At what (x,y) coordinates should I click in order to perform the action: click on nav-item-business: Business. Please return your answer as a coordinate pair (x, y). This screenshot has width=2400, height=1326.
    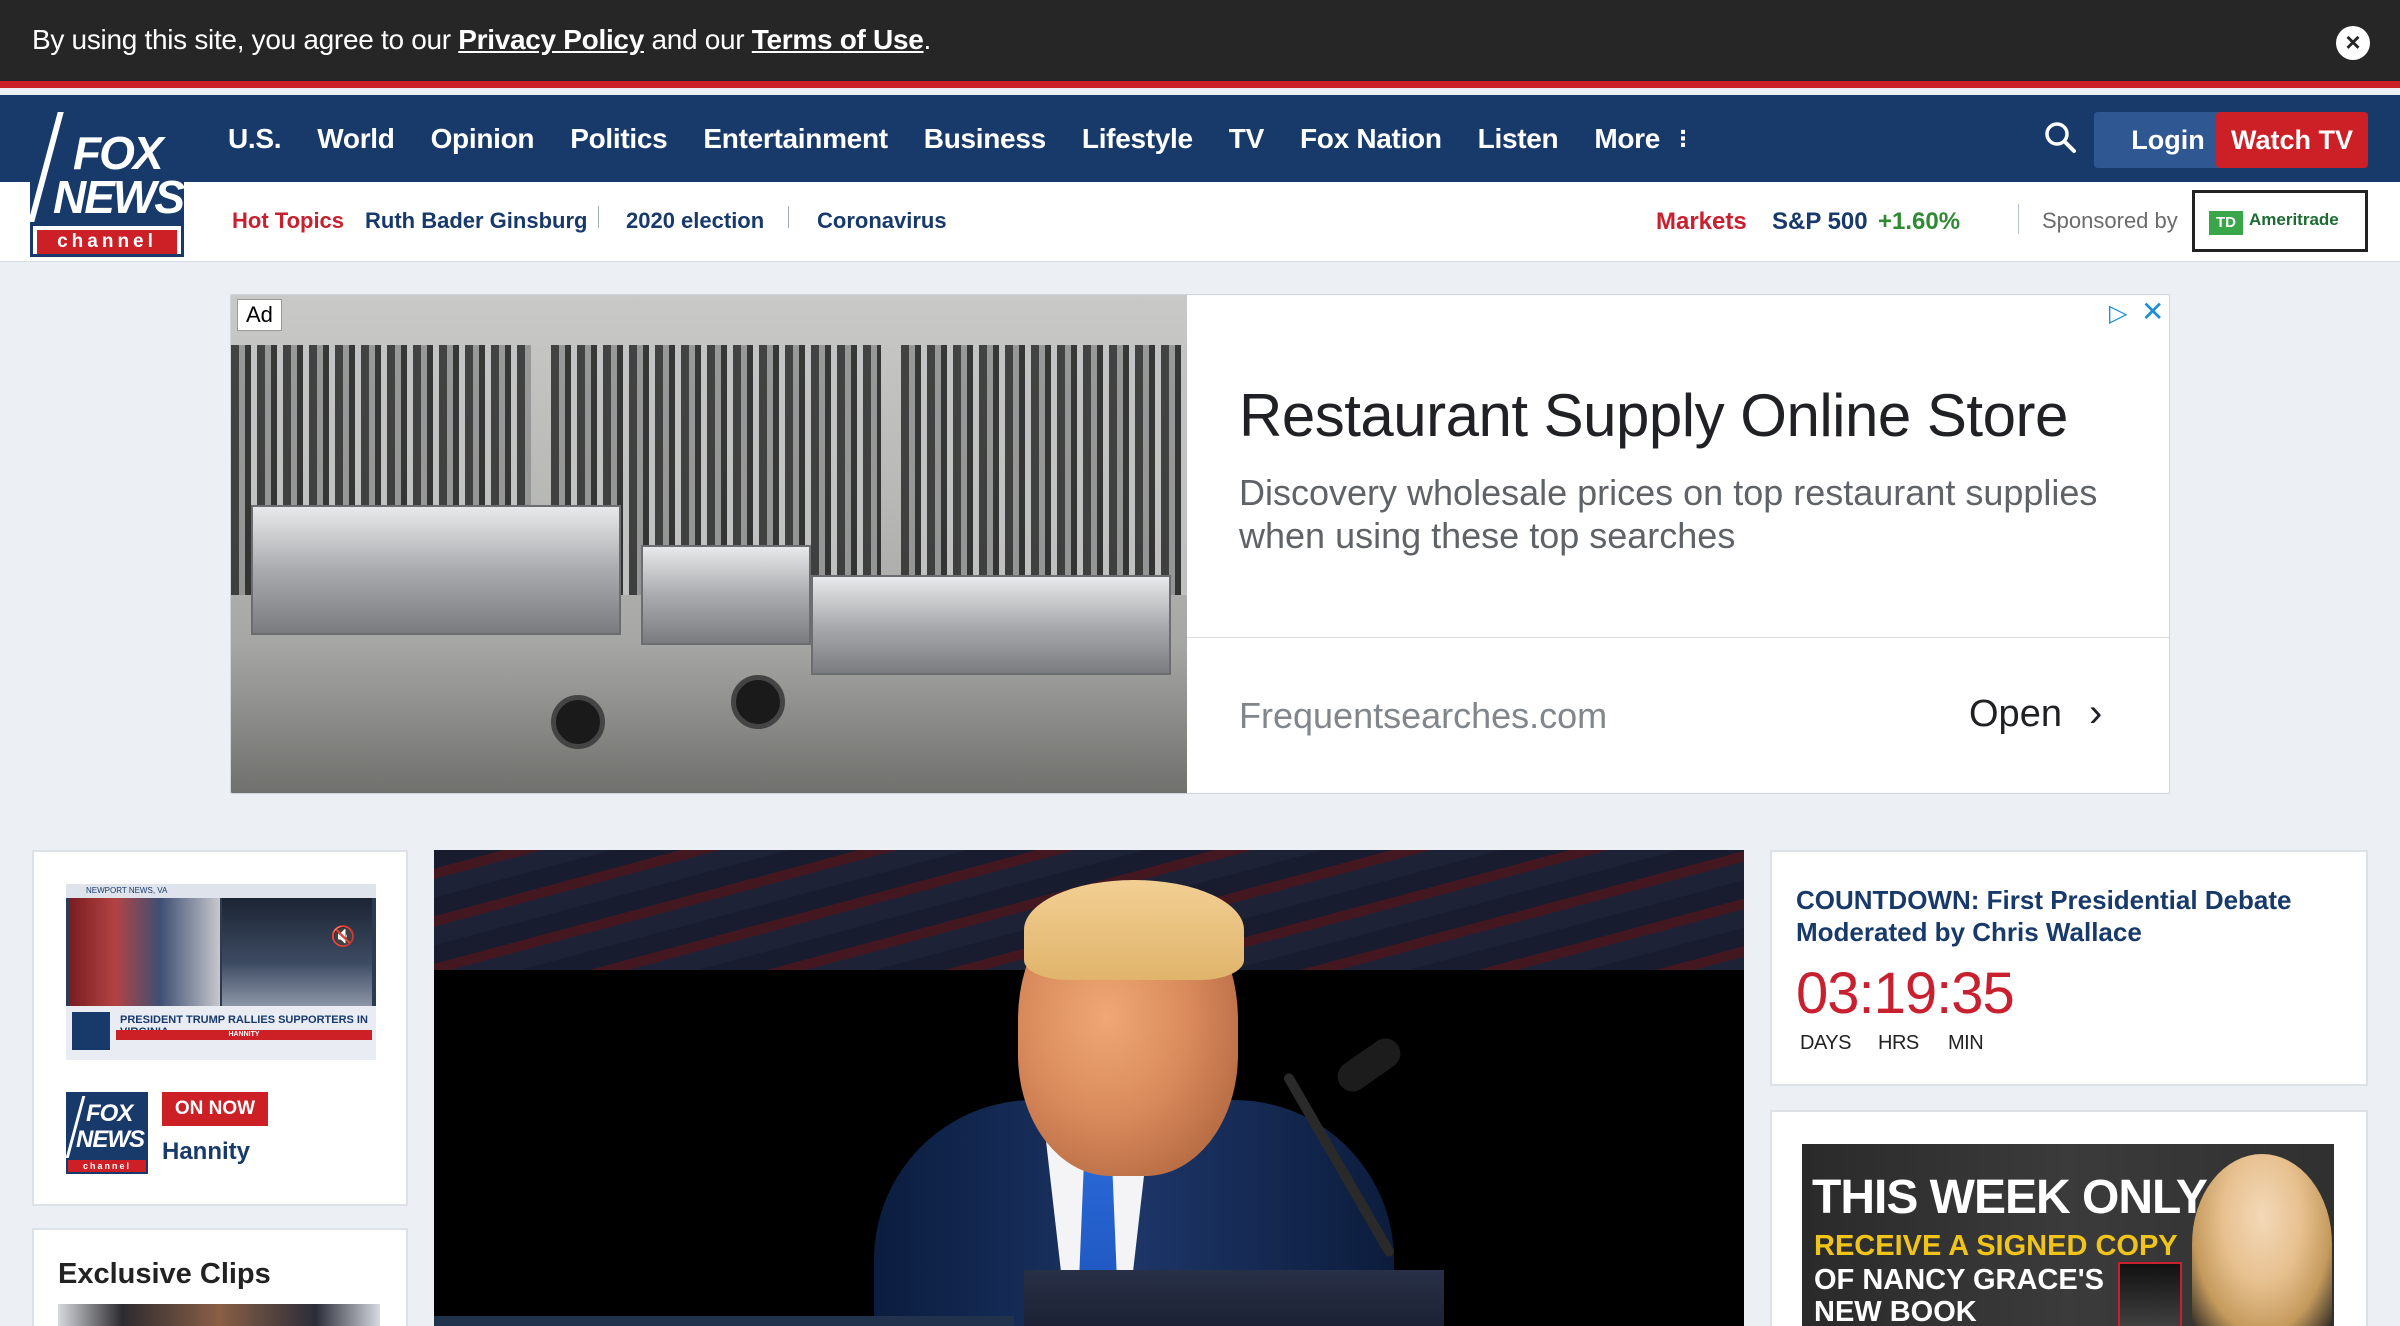
    Looking at the image, I should click on (985, 139).